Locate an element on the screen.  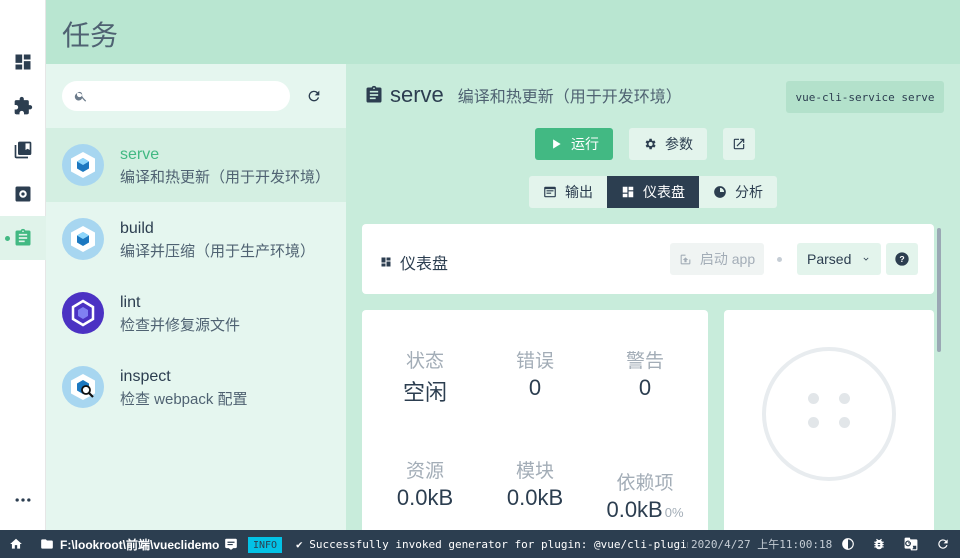
refresh-icon is located at coordinates (314, 96).